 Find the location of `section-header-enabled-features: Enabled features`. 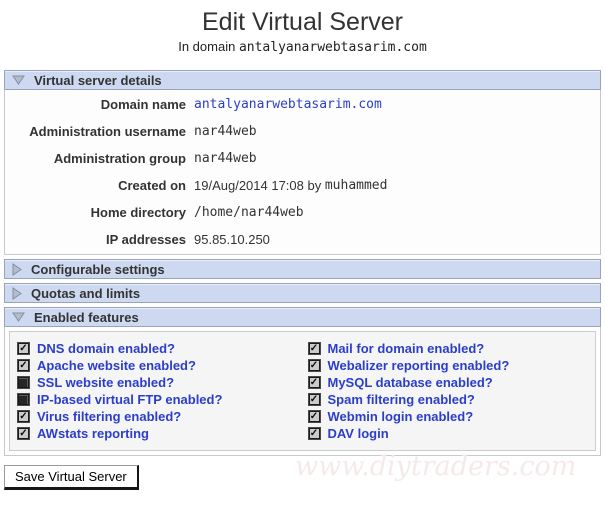

section-header-enabled-features: Enabled features is located at coordinates (302, 317).